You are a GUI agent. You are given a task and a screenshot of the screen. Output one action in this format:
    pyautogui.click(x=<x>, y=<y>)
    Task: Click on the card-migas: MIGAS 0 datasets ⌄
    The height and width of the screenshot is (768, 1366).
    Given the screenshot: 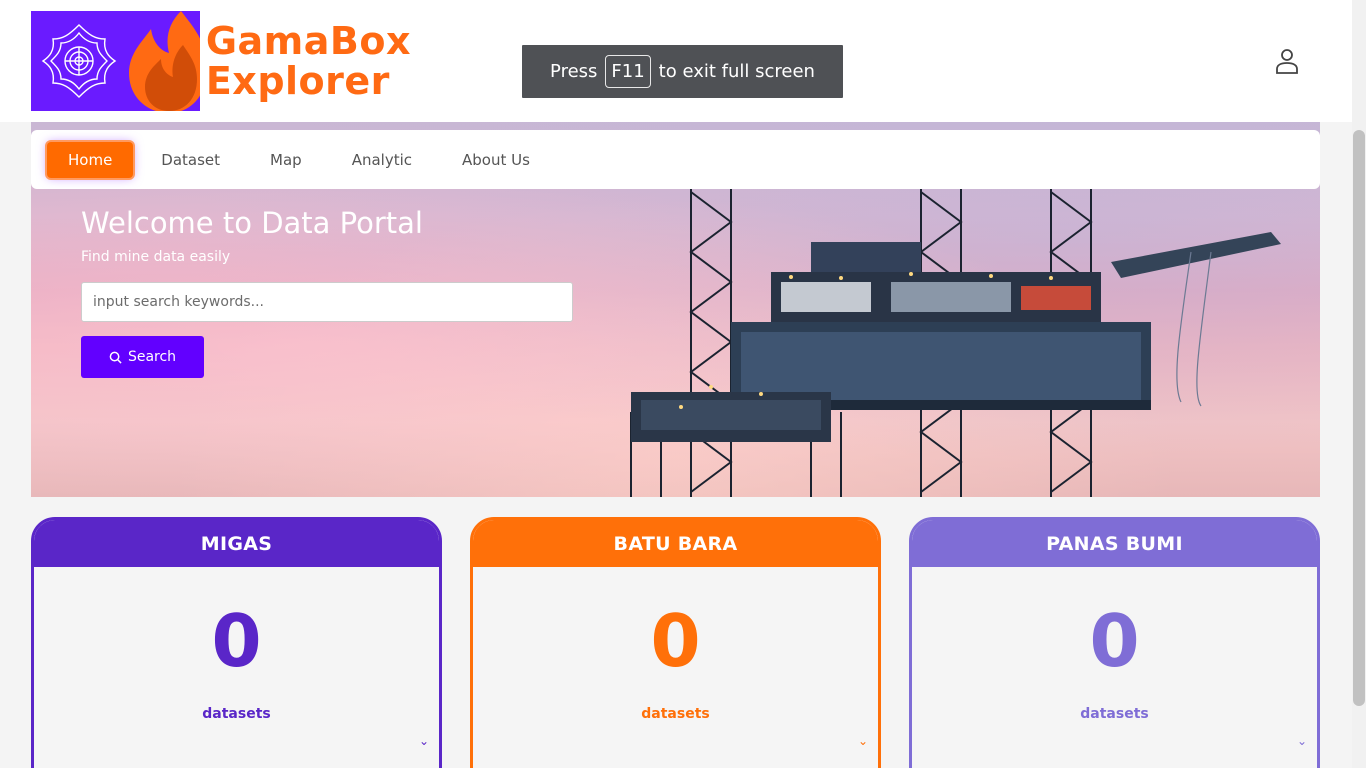 What is the action you would take?
    pyautogui.click(x=236, y=642)
    